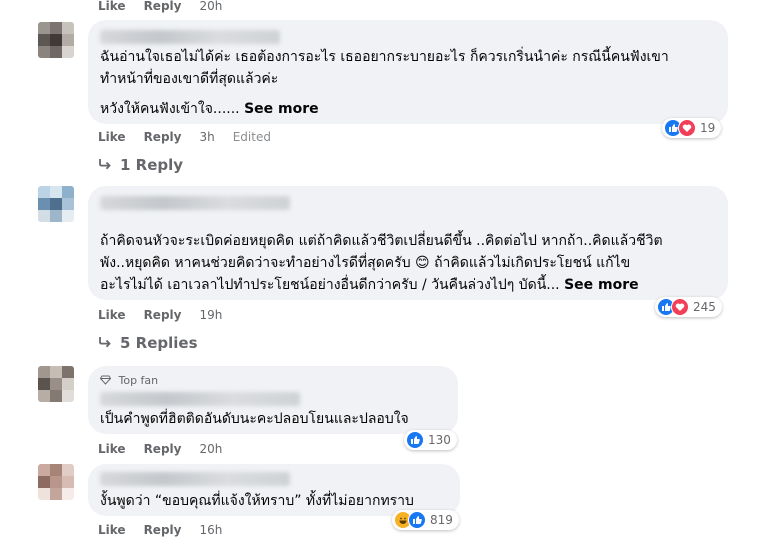 The height and width of the screenshot is (545, 766). I want to click on comment-text-line: หวังให้คนฟังเข้าใจ...... See more, so click(209, 109).